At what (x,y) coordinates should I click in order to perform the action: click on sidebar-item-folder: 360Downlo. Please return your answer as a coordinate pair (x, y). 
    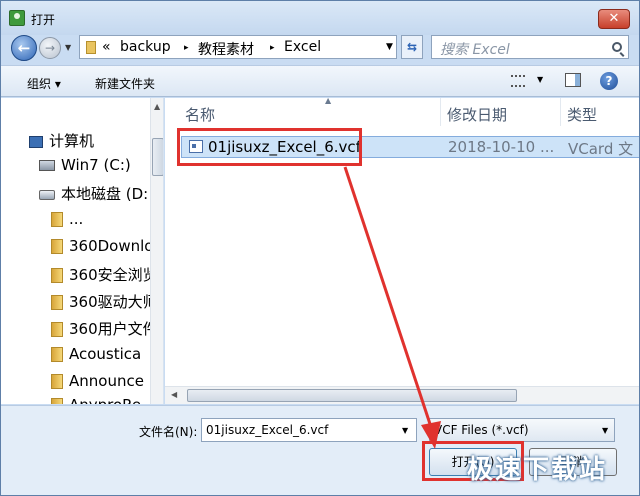
    Looking at the image, I should click on (102, 247).